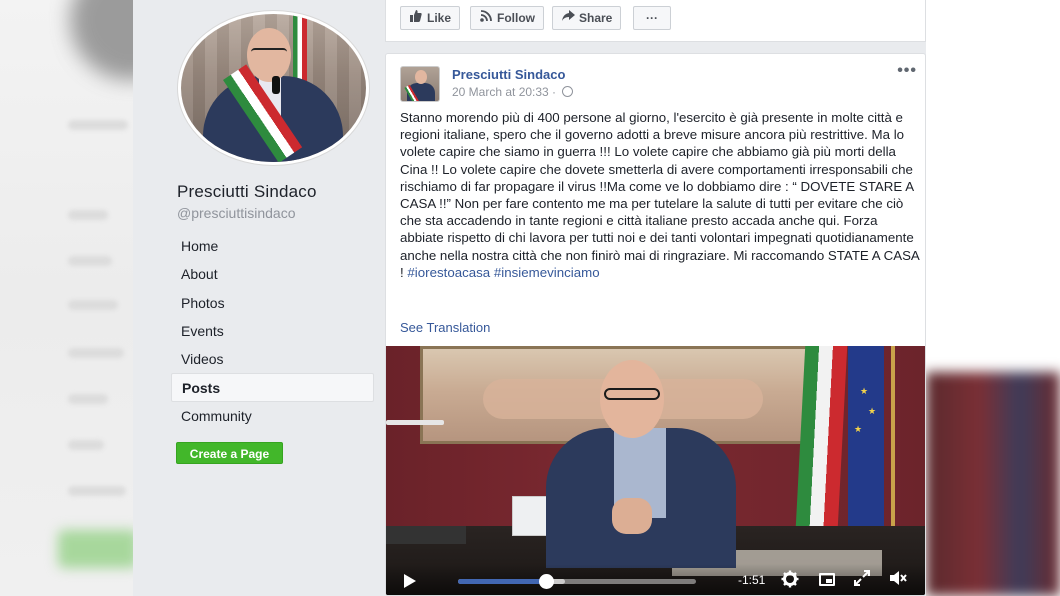 The width and height of the screenshot is (1060, 596). I want to click on nav-item-community: Community, so click(272, 416).